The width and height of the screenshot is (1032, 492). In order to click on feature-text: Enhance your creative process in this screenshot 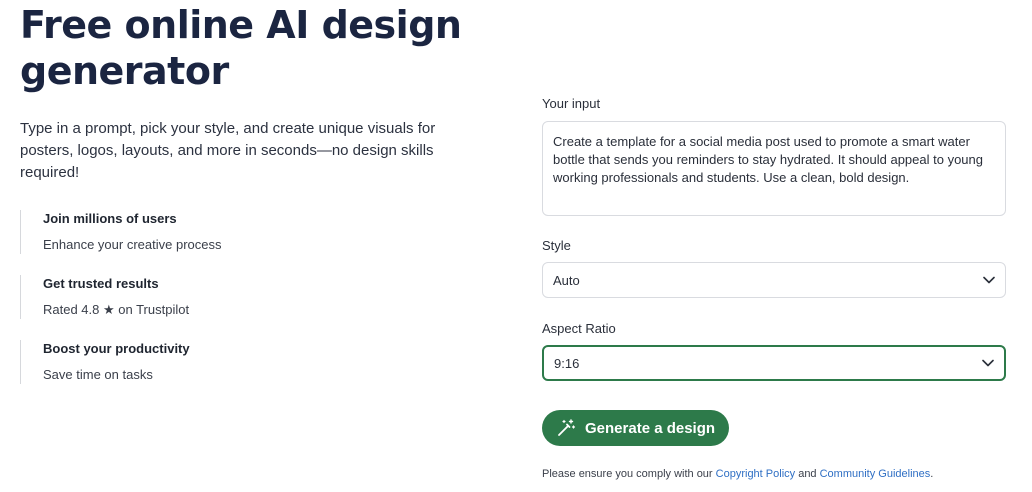, I will do `click(132, 244)`.